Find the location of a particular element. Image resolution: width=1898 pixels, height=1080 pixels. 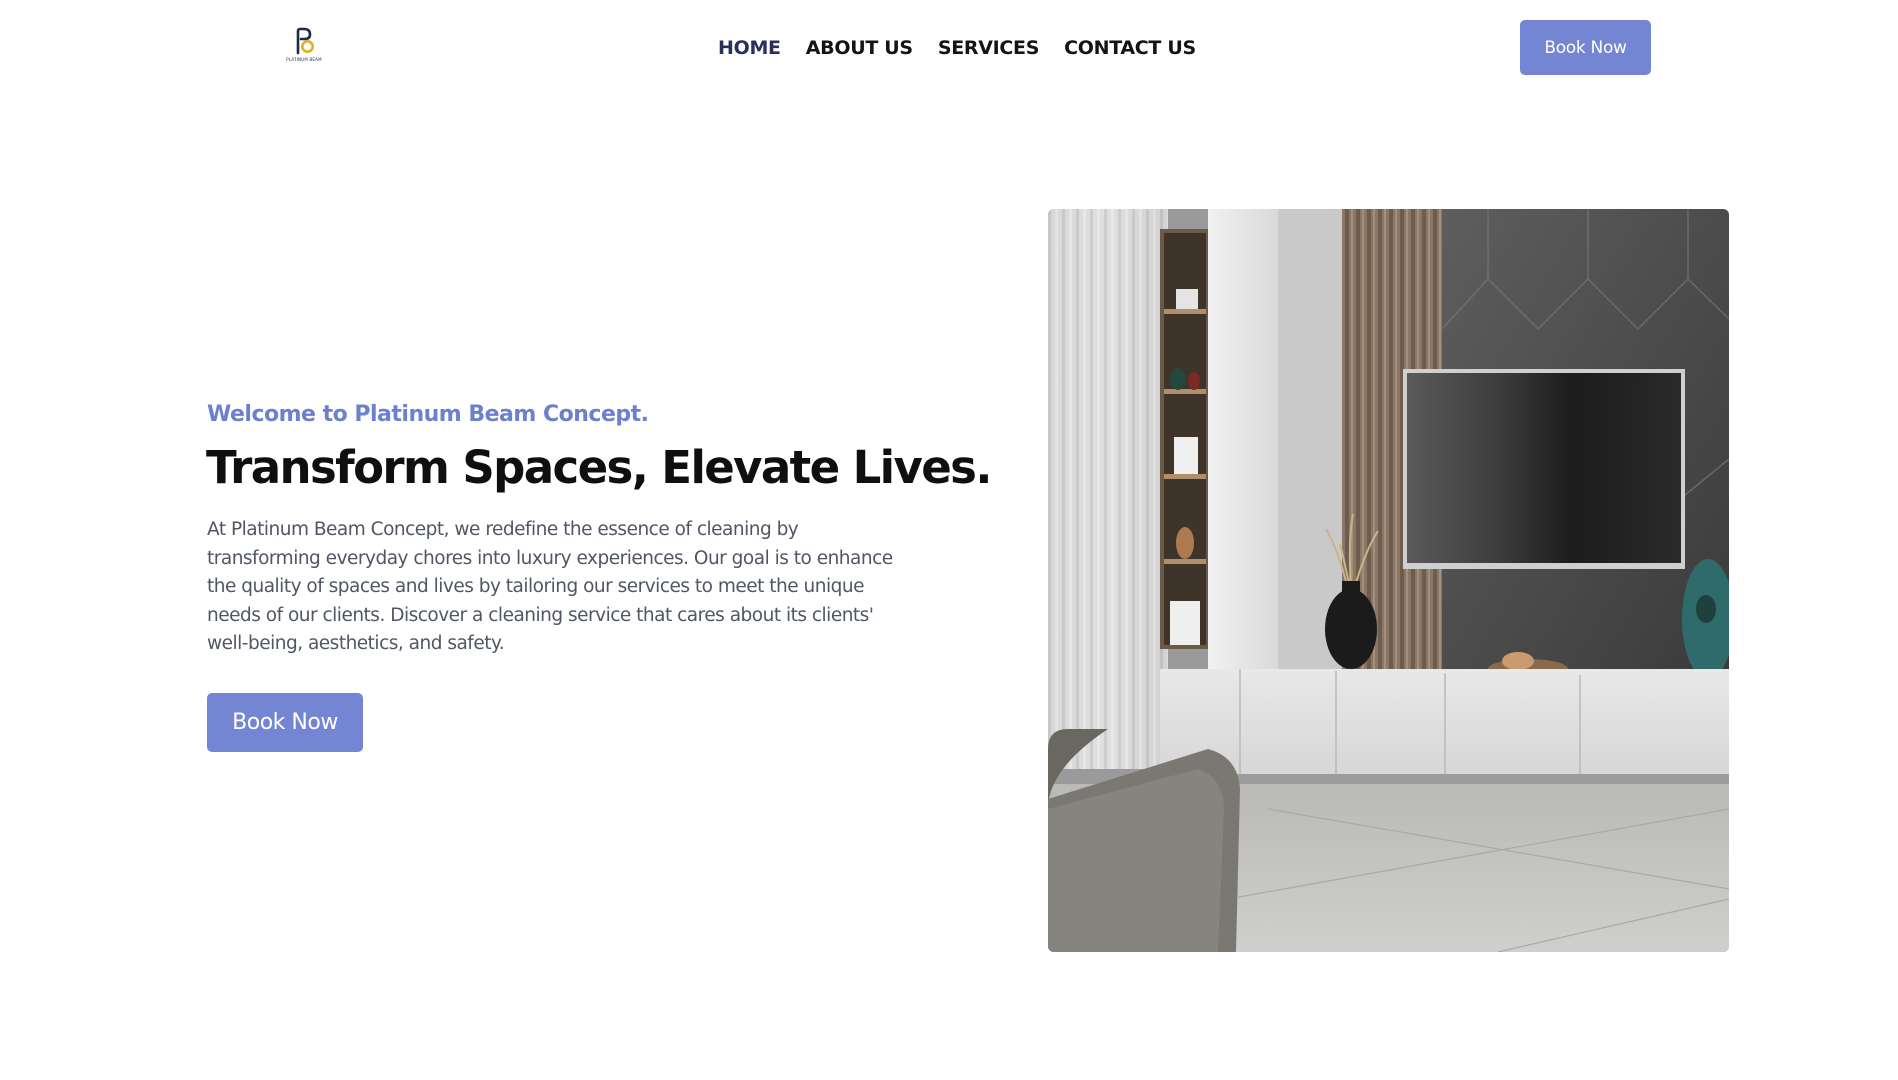

main-nav: HOME ABOUT US SERVICES CONTACT US is located at coordinates (957, 48).